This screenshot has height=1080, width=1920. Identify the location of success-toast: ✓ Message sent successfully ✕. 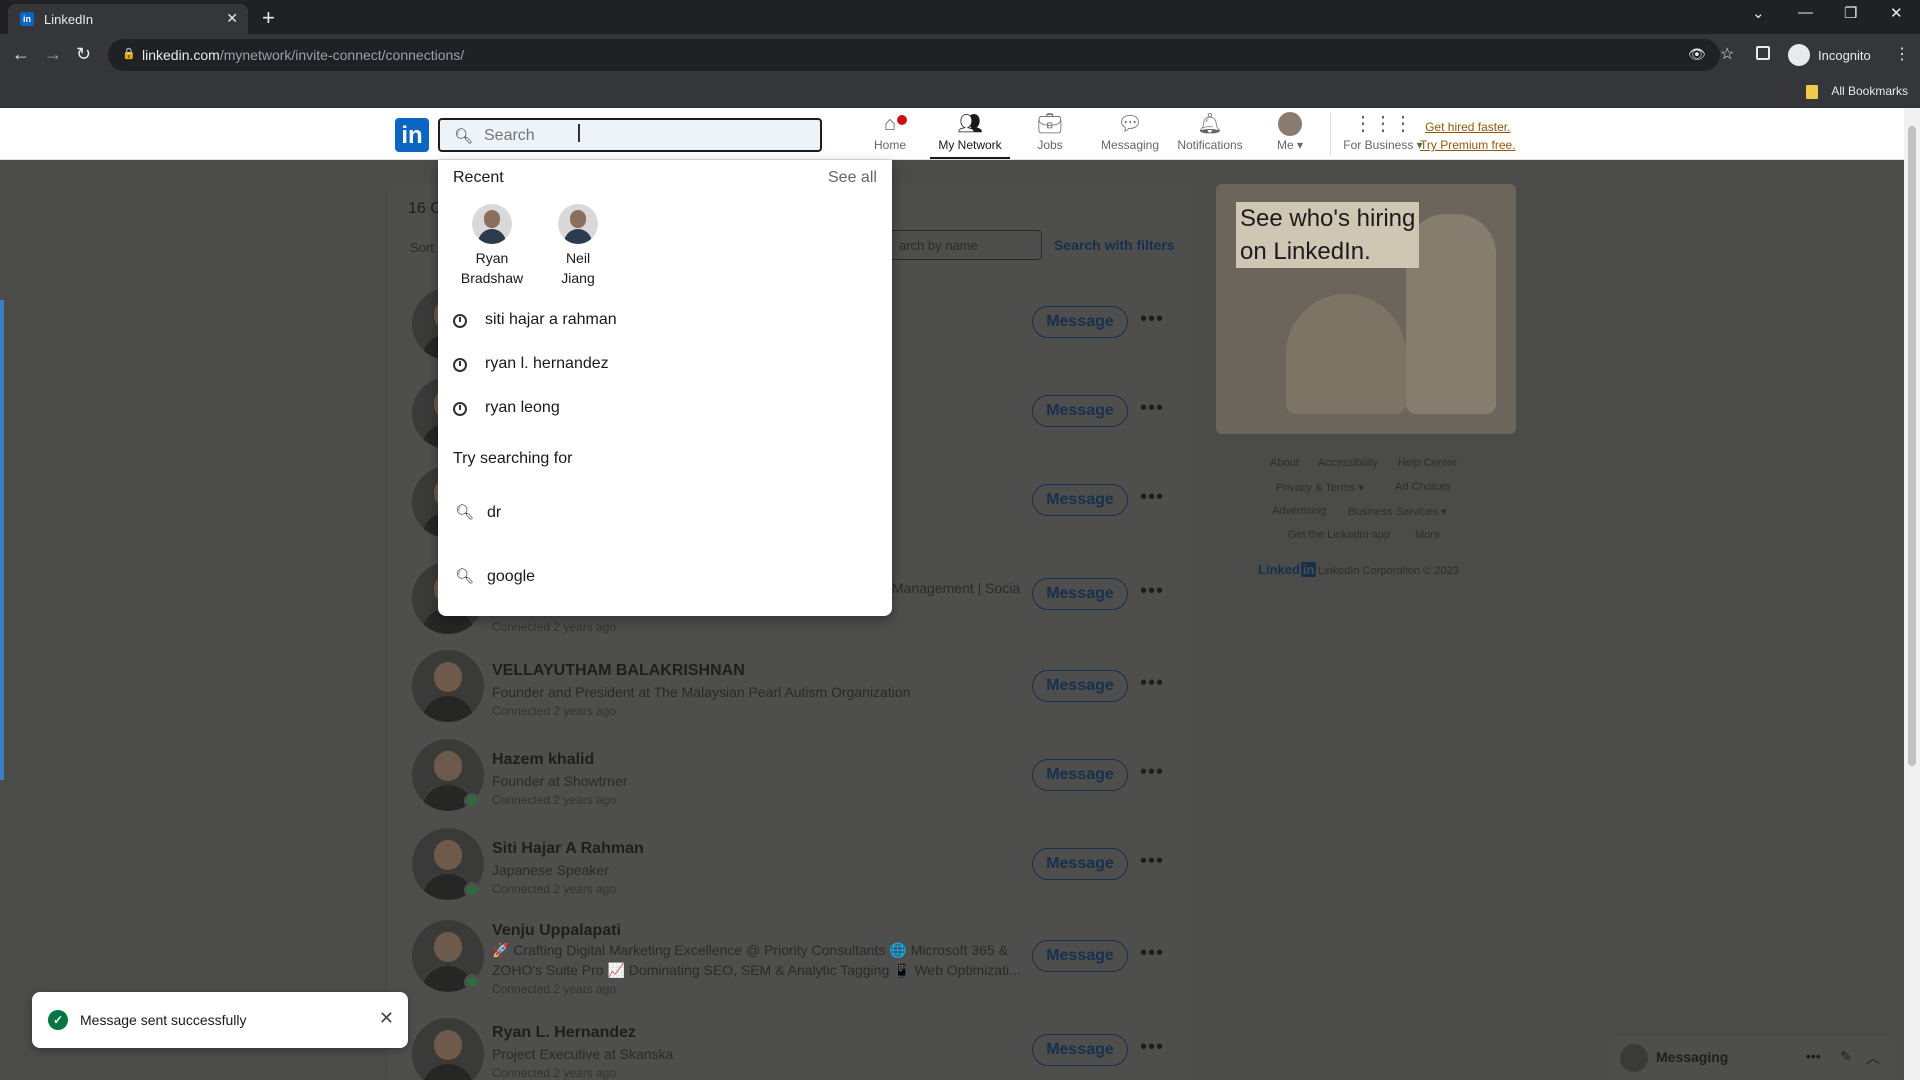
(220, 1020).